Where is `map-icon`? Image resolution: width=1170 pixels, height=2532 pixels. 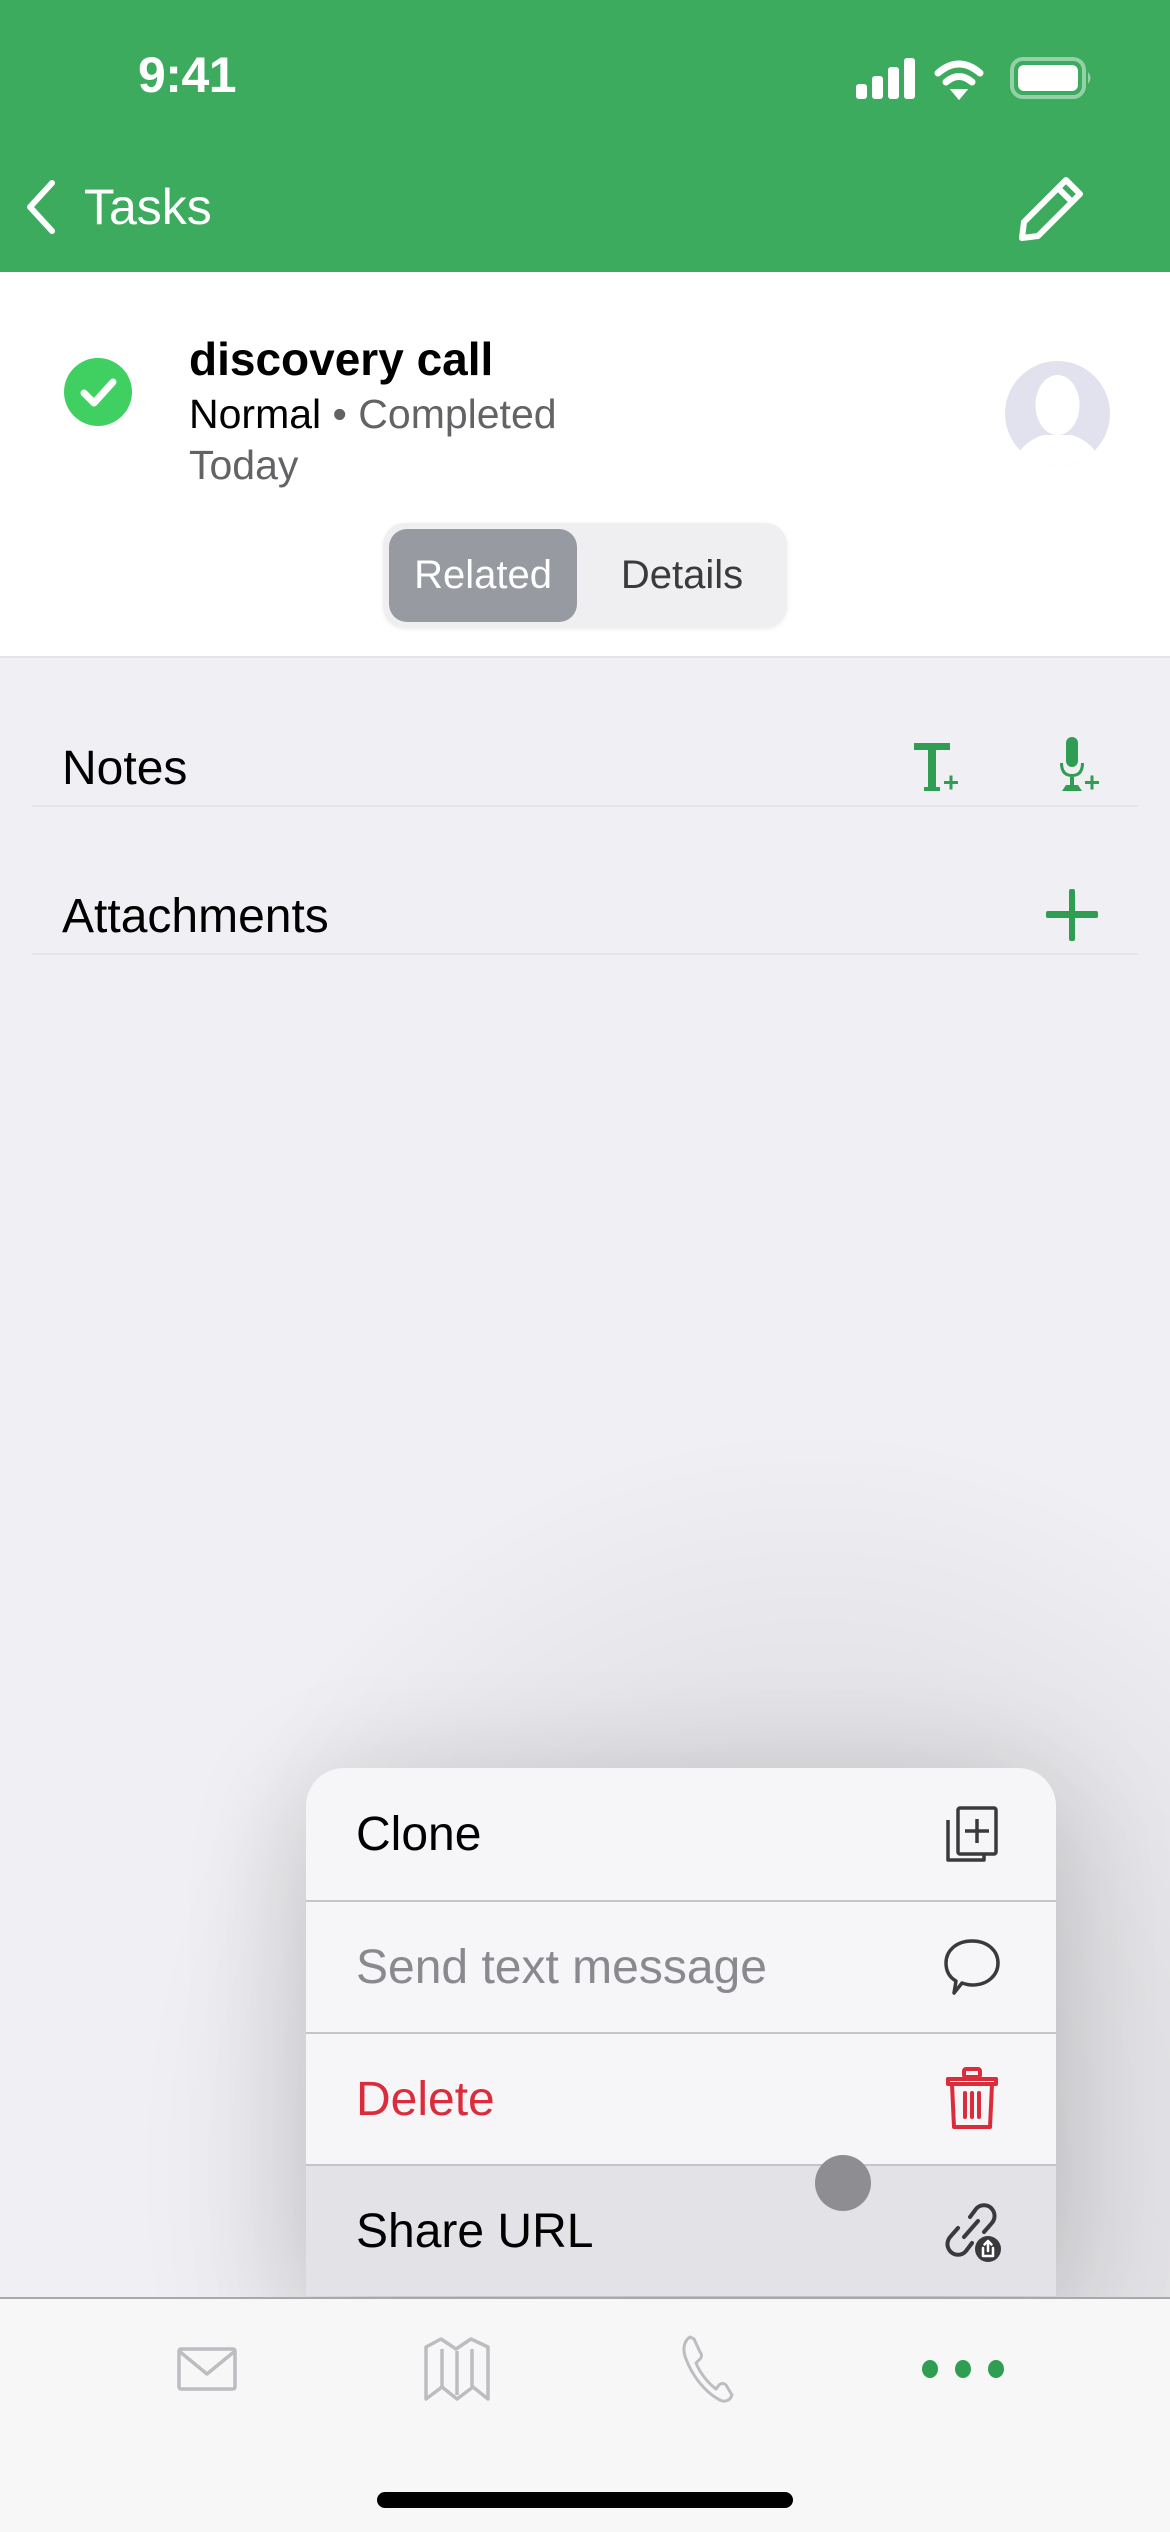 map-icon is located at coordinates (457, 2369).